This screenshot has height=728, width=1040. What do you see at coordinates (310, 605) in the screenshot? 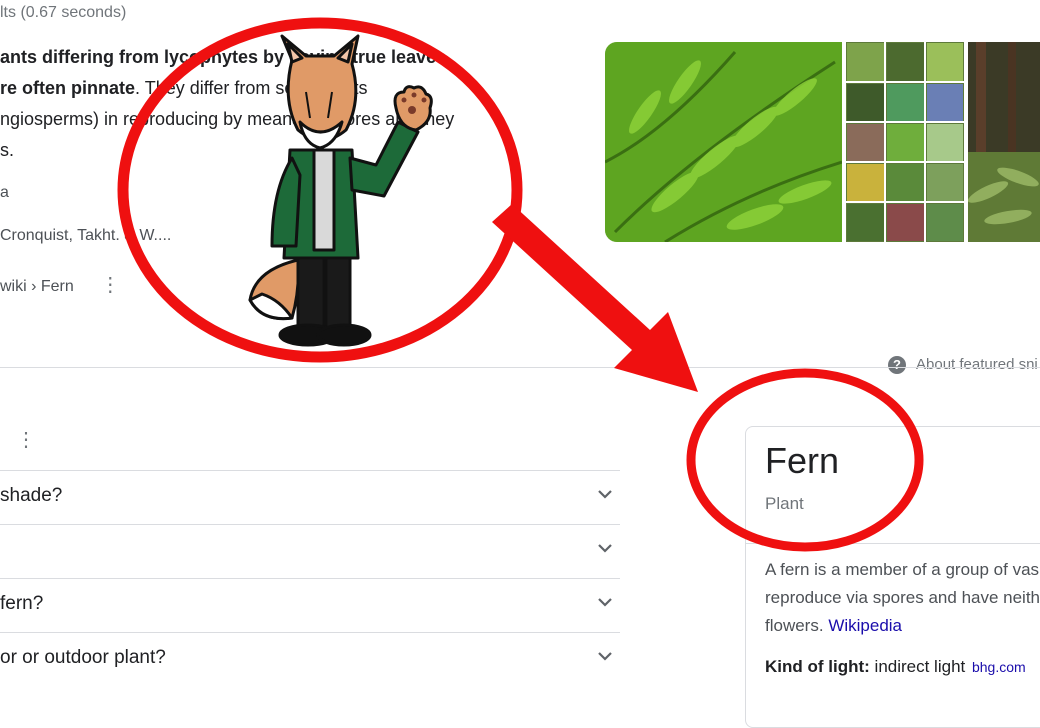
I see `paa-question-3: fern?` at bounding box center [310, 605].